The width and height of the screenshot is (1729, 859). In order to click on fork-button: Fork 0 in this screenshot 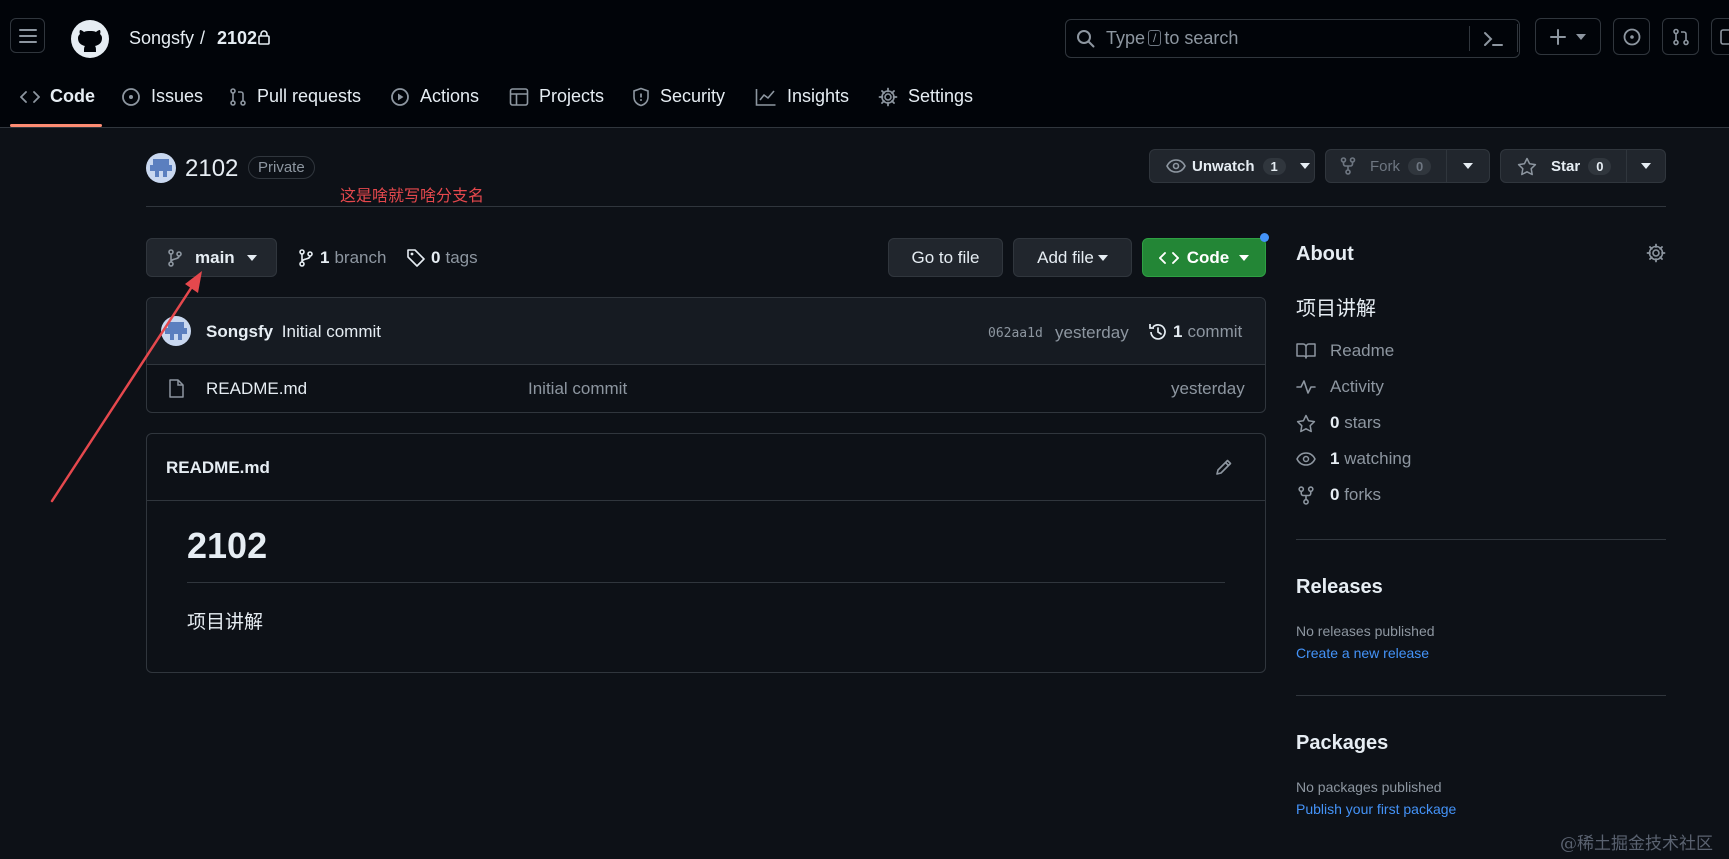, I will do `click(1386, 166)`.